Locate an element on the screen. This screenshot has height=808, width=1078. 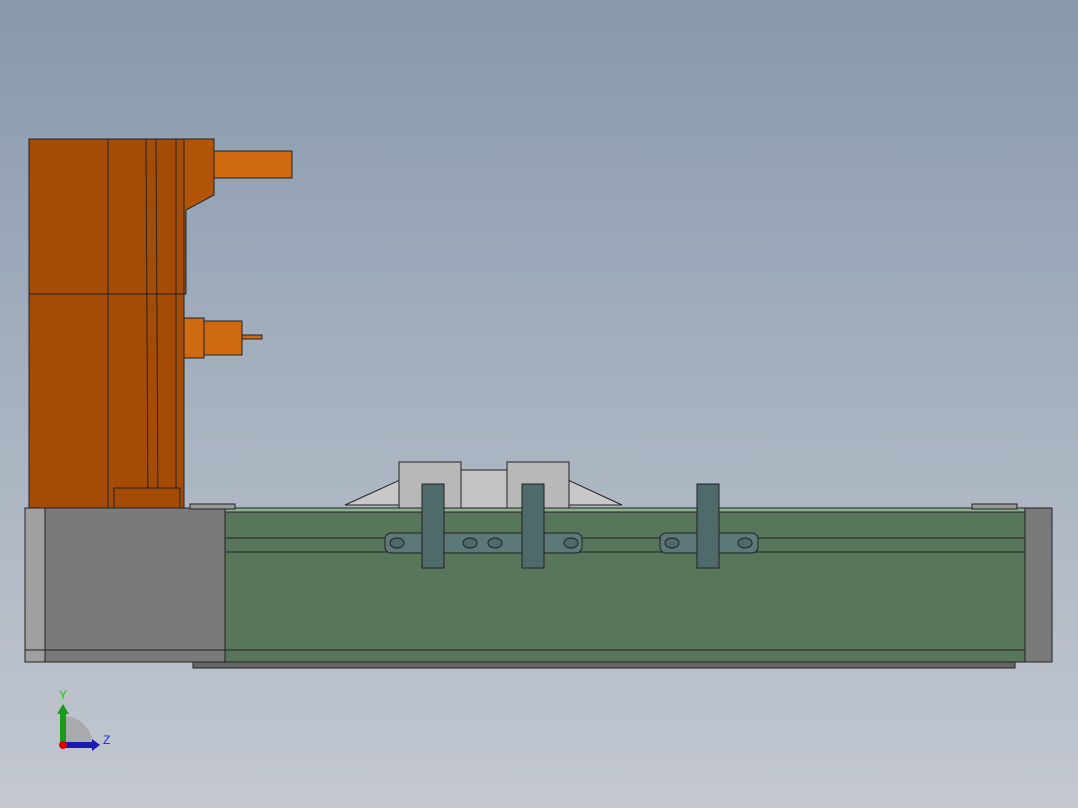
coordinate-triad: Y Z is located at coordinates (83, 719).